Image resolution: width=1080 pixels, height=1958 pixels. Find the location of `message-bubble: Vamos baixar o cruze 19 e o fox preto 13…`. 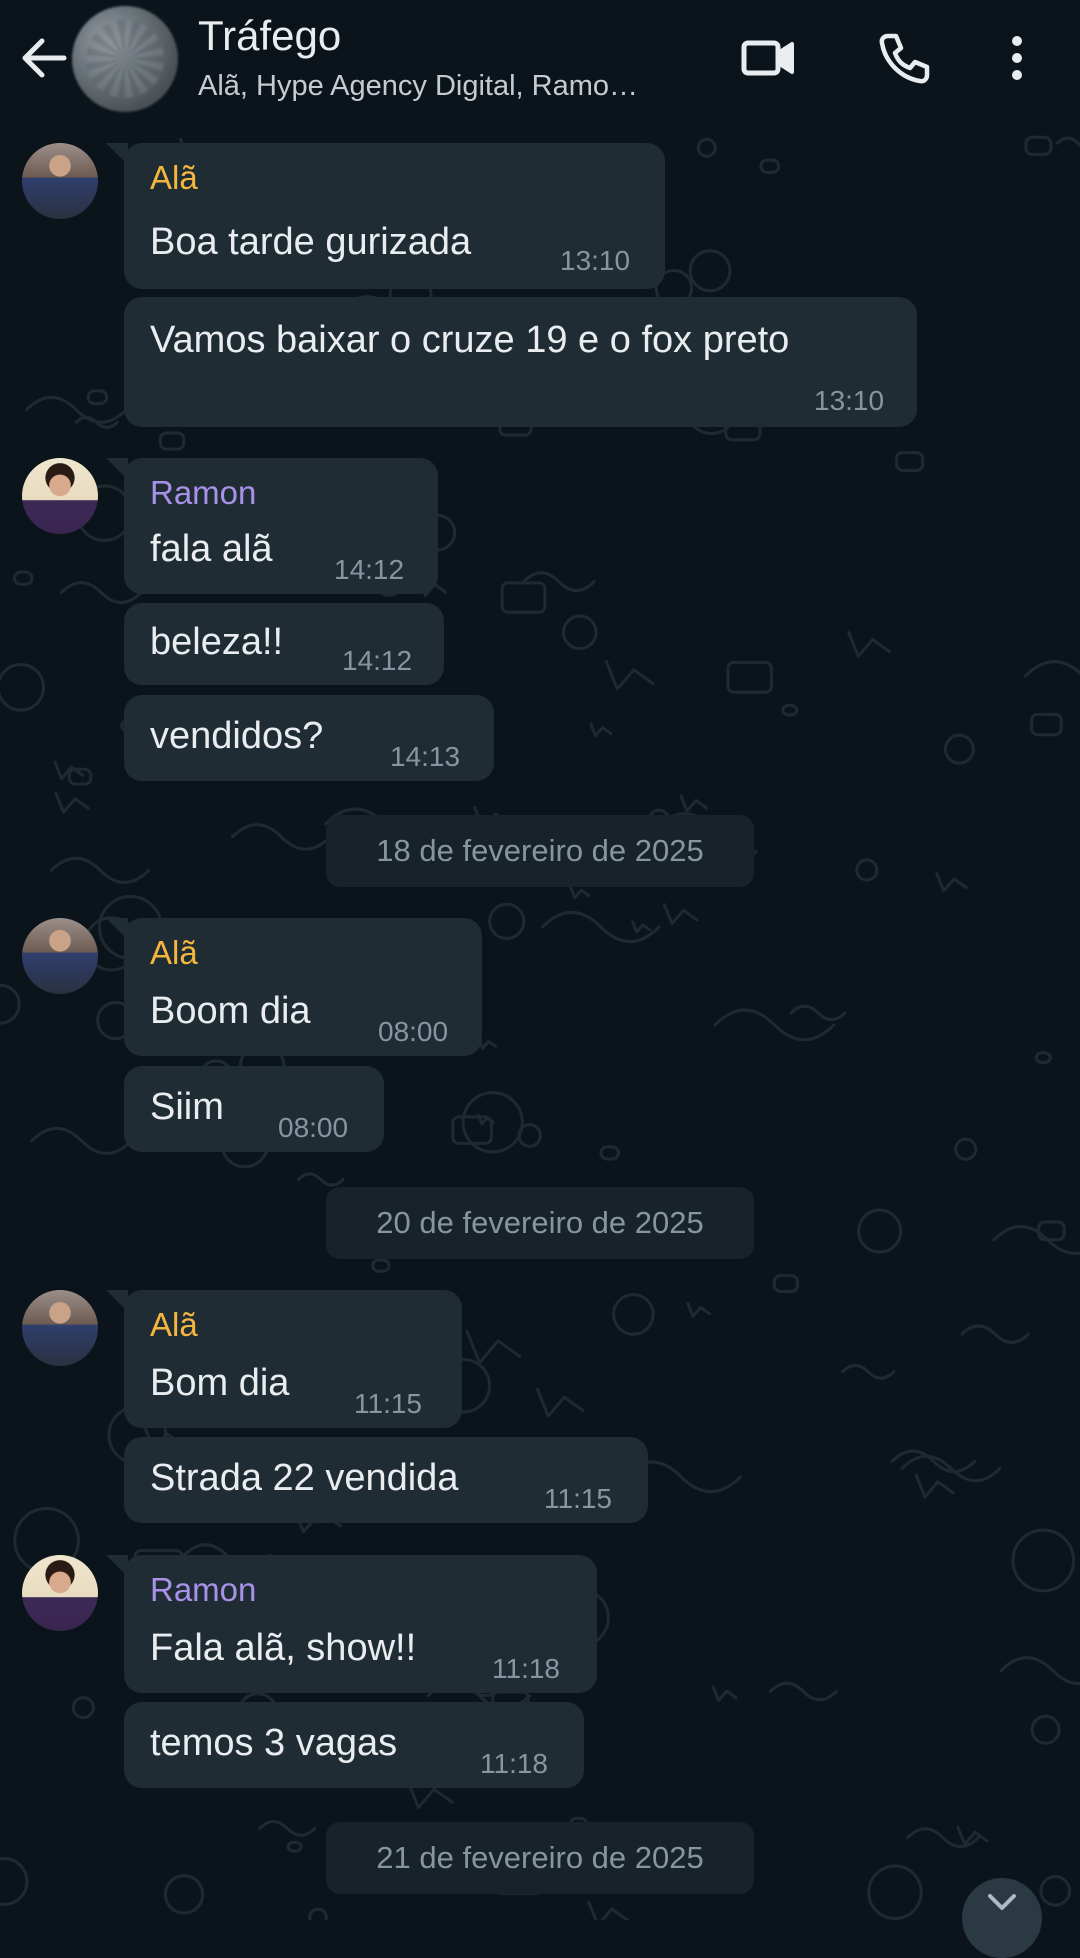

message-bubble: Vamos baixar o cruze 19 e o fox preto 13… is located at coordinates (520, 362).